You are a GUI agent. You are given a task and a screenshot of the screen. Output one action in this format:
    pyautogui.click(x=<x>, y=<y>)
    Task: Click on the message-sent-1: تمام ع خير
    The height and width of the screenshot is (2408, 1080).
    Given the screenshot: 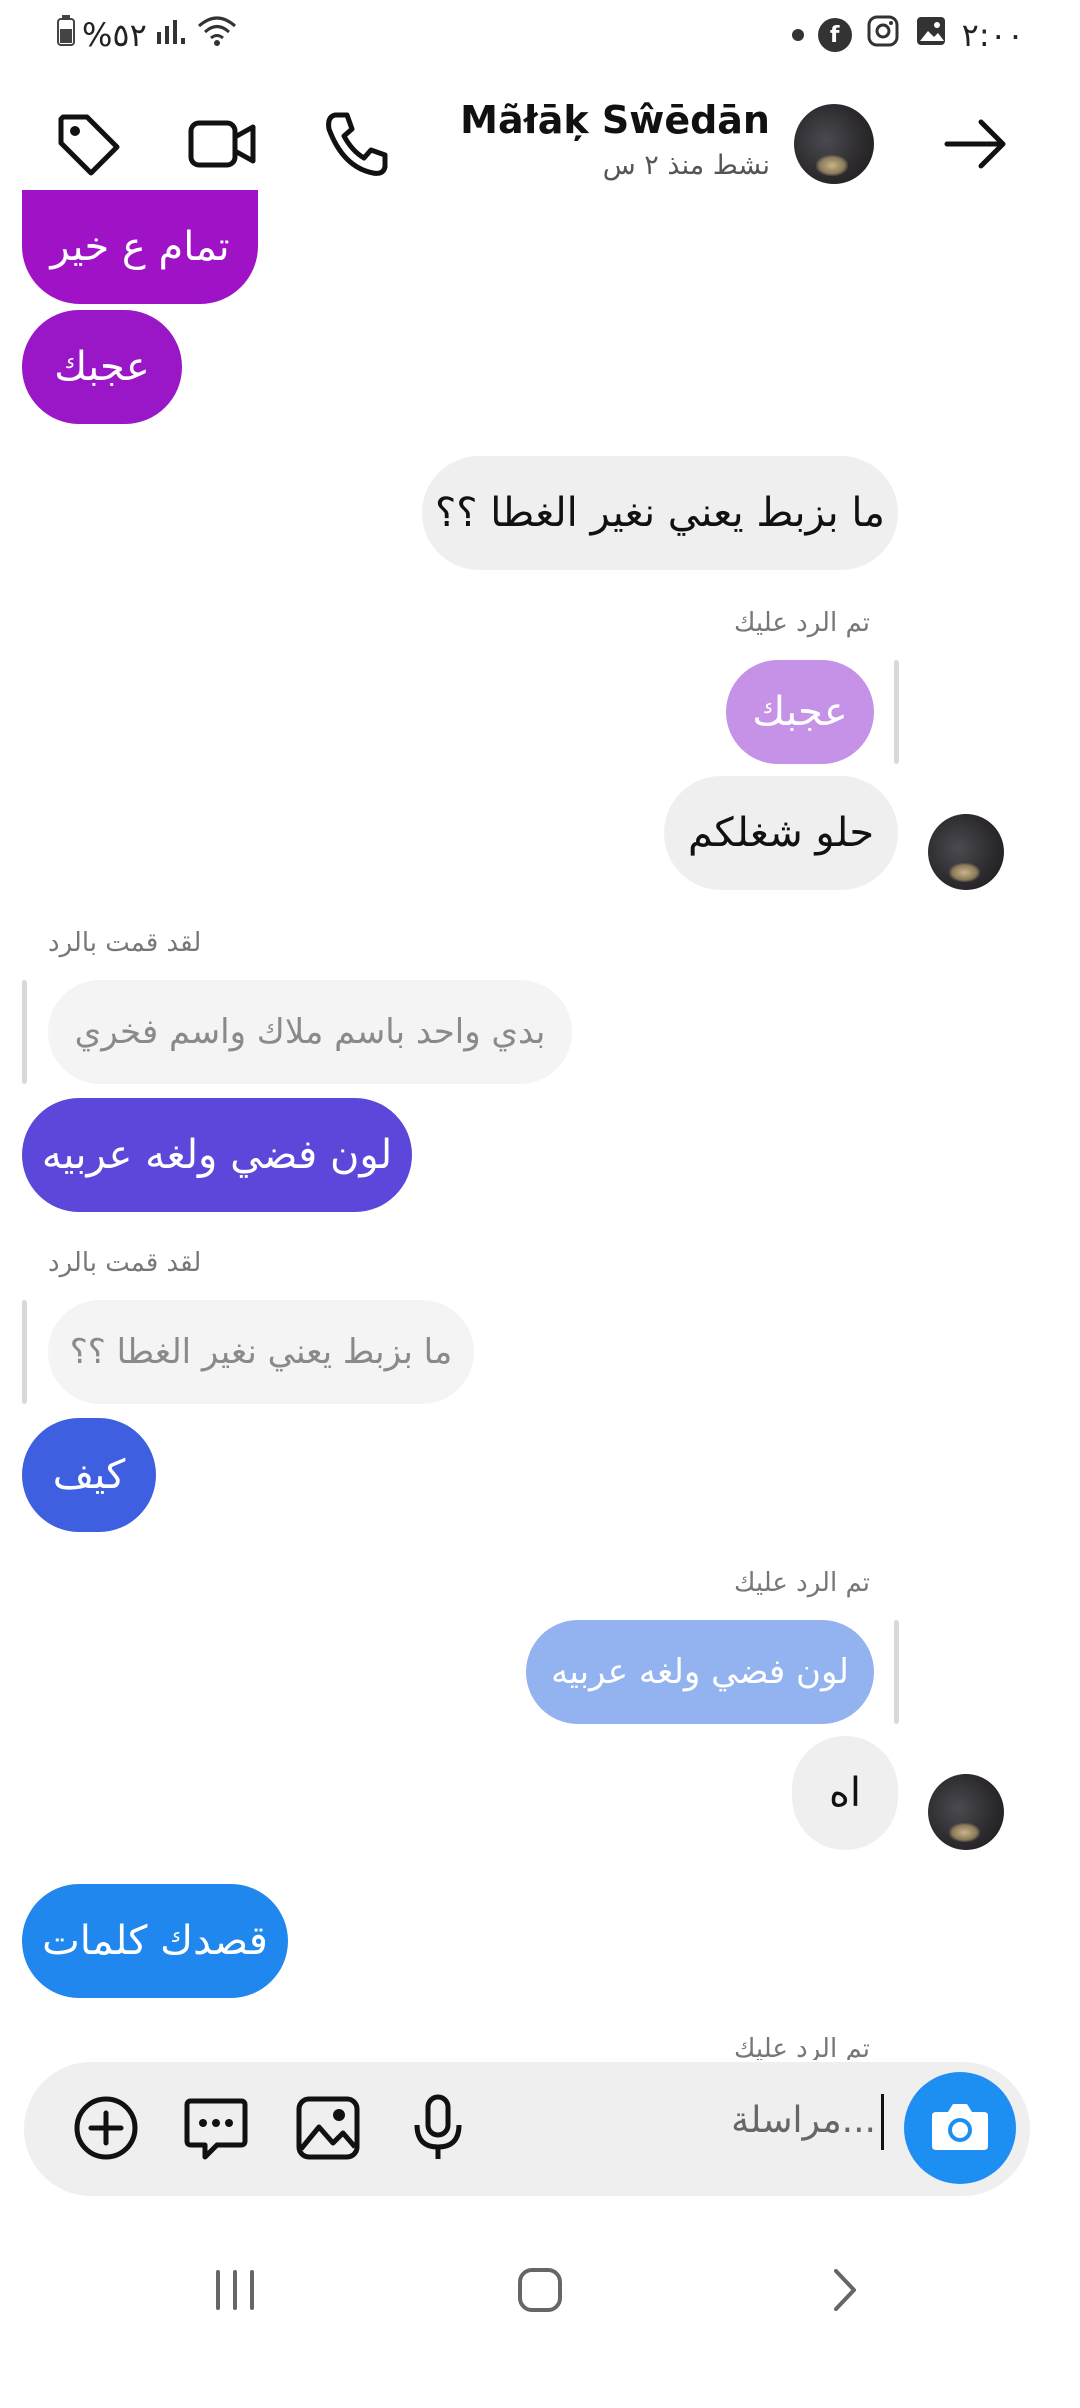 What is the action you would take?
    pyautogui.click(x=140, y=247)
    